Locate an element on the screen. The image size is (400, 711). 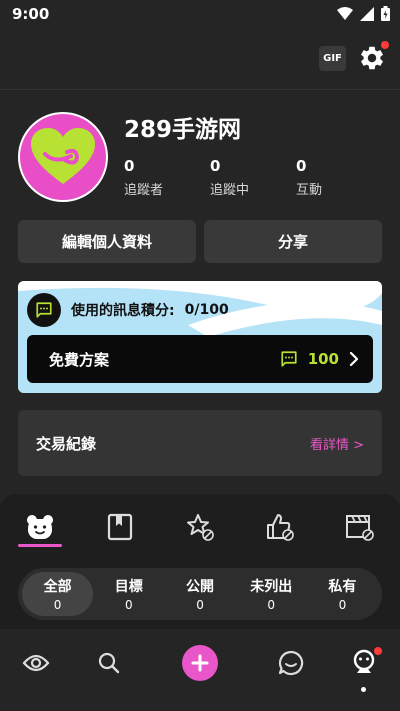
battery-icon is located at coordinates (385, 13).